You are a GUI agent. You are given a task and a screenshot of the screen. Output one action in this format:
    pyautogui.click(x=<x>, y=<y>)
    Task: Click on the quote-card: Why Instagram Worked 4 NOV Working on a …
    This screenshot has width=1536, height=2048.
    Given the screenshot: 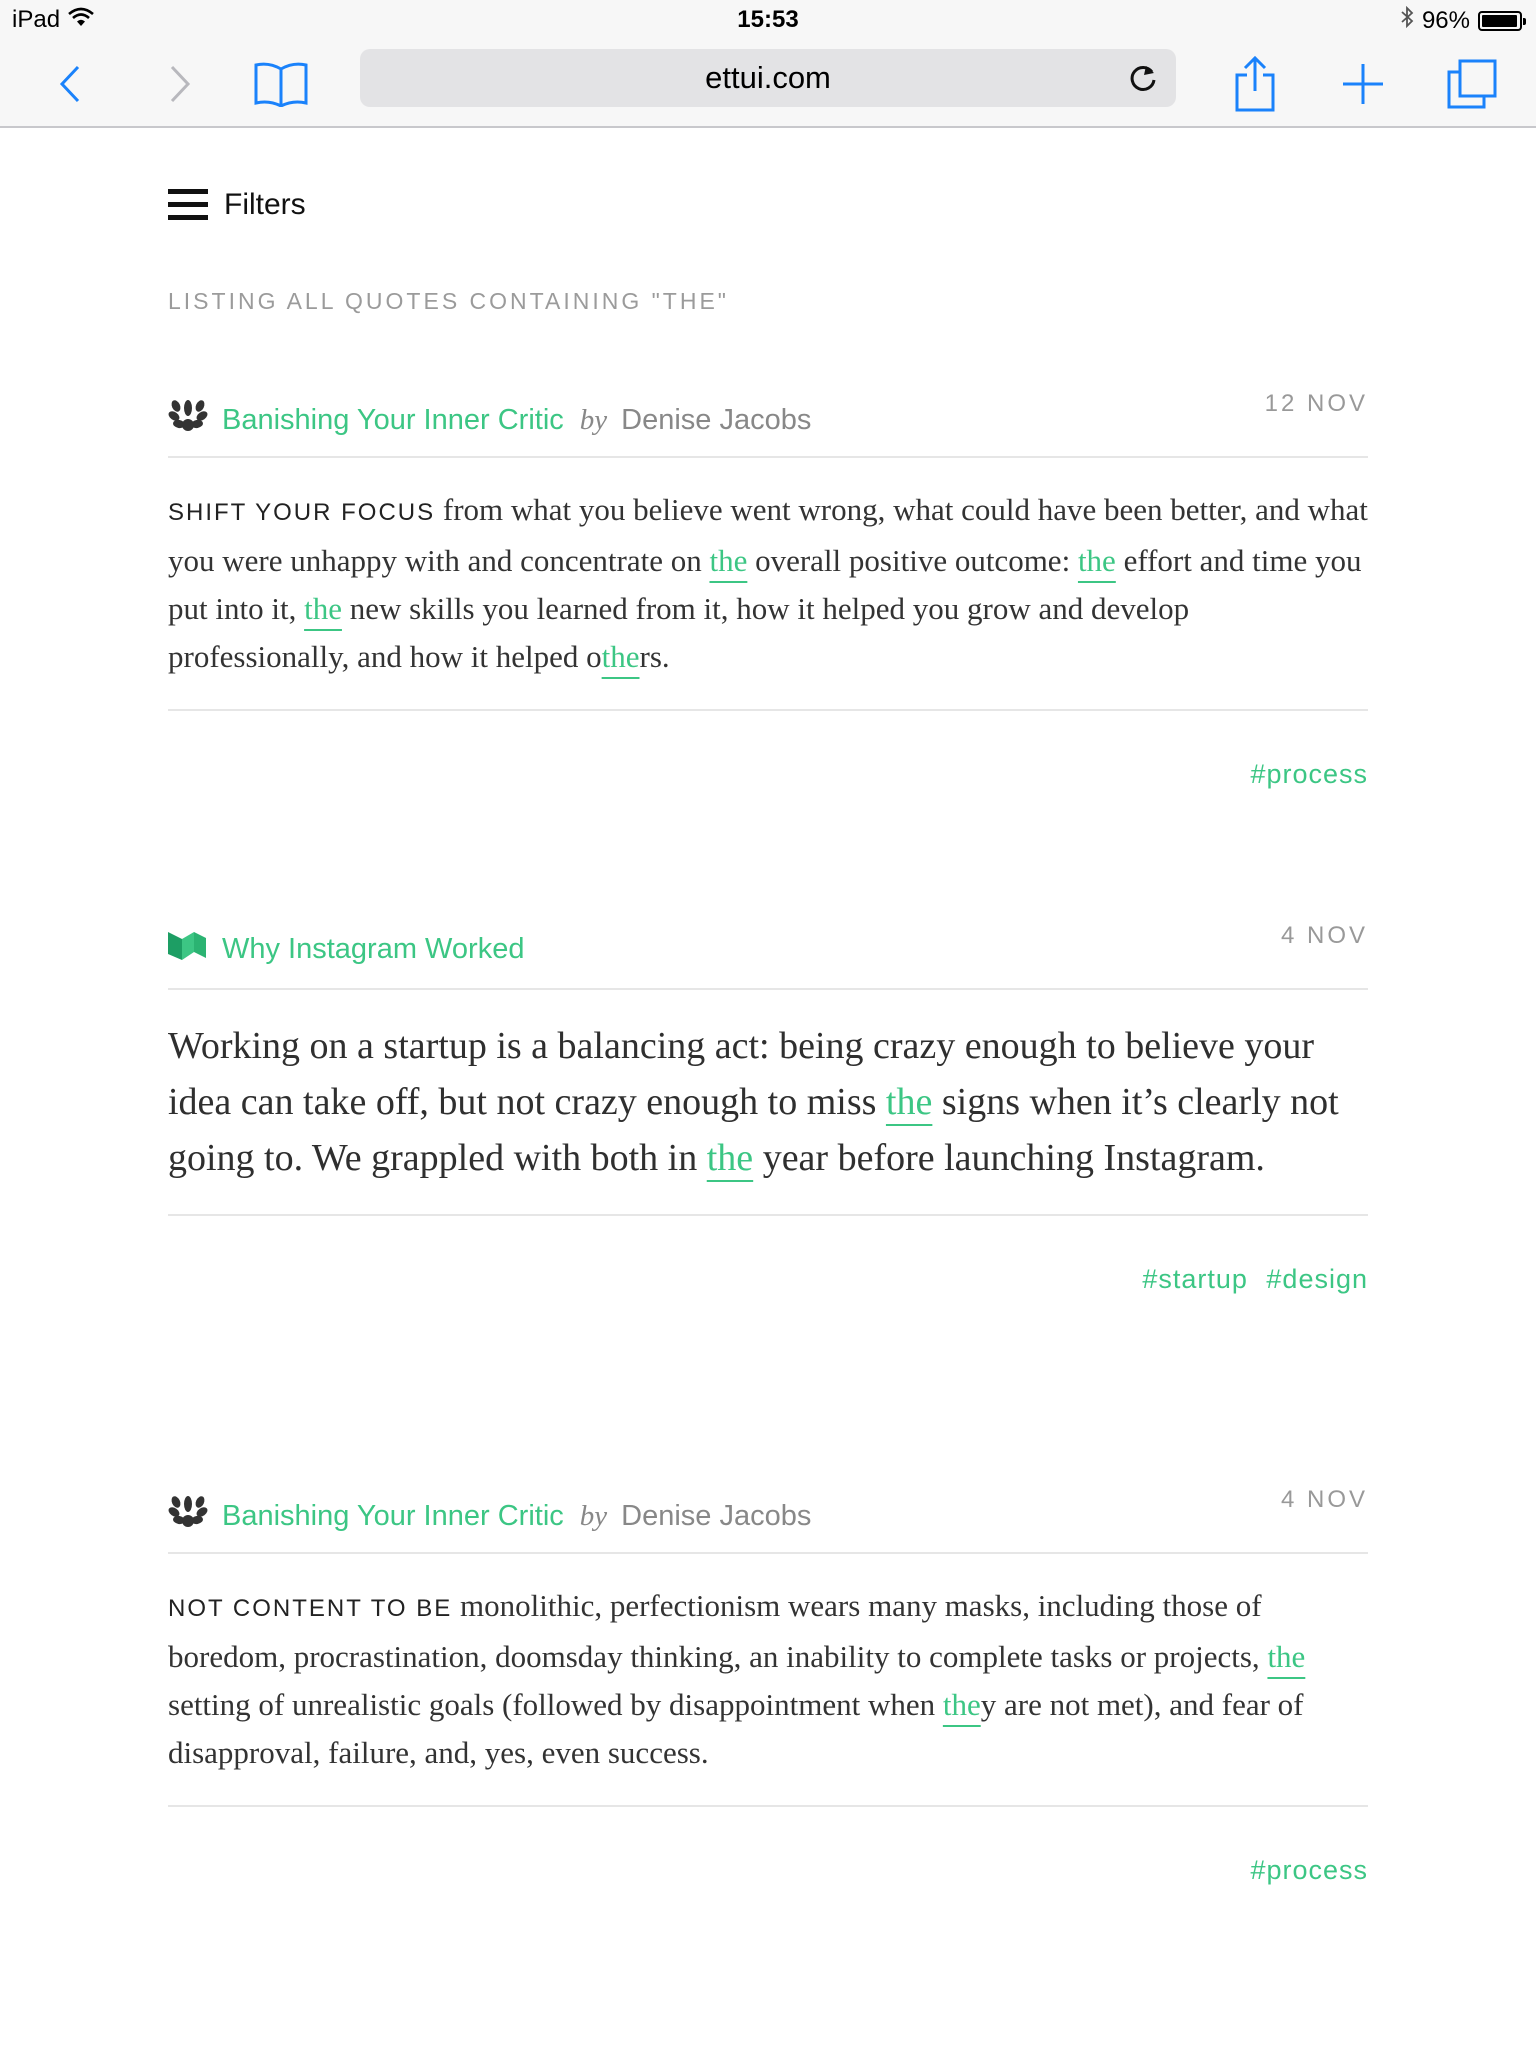 What is the action you would take?
    pyautogui.click(x=768, y=1102)
    